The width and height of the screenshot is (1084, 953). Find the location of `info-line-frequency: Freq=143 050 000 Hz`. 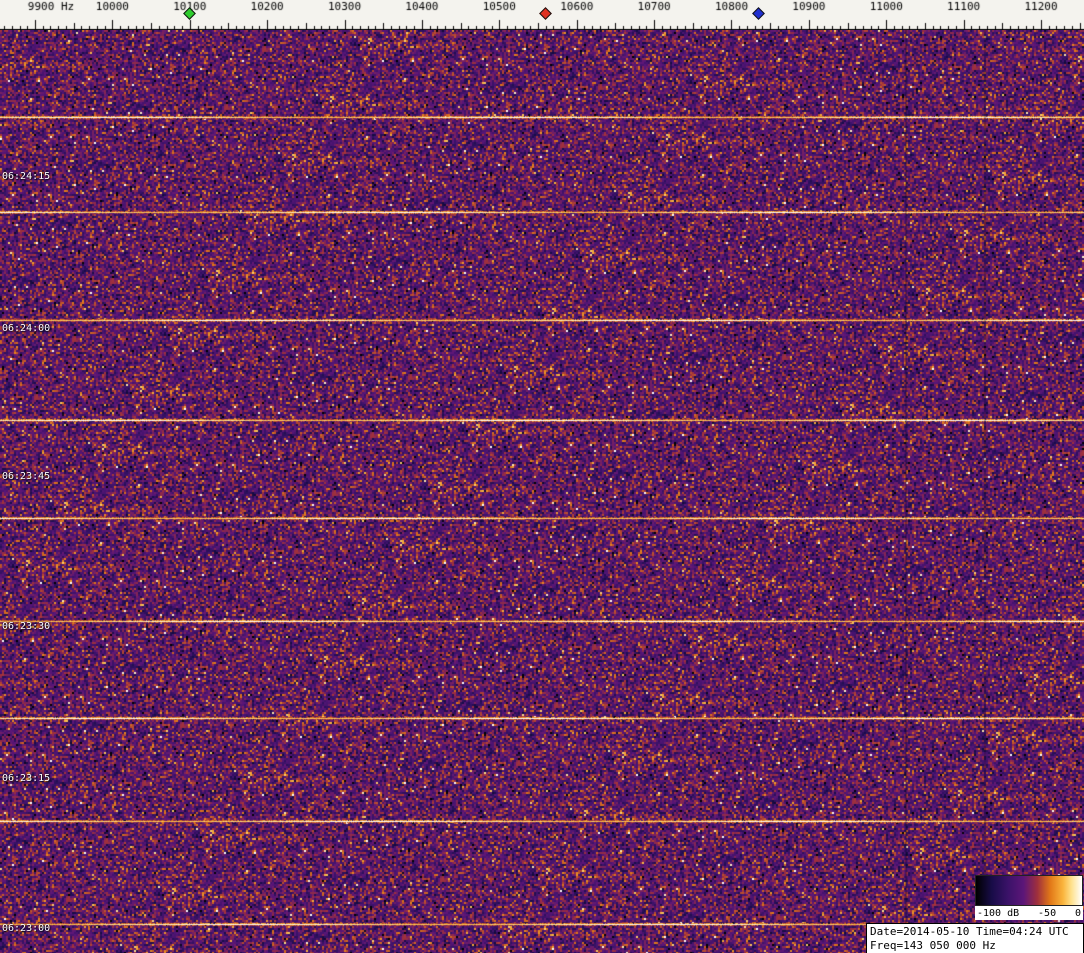

info-line-frequency: Freq=143 050 000 Hz is located at coordinates (933, 945).